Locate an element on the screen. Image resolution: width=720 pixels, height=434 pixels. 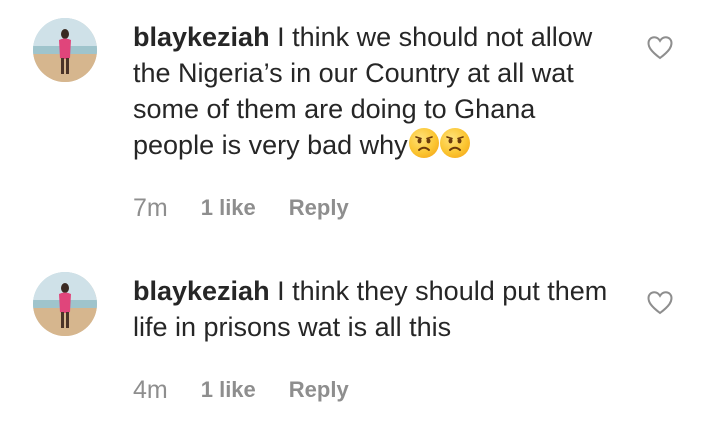
comment-meta: 7m 1 like Reply is located at coordinates (241, 208).